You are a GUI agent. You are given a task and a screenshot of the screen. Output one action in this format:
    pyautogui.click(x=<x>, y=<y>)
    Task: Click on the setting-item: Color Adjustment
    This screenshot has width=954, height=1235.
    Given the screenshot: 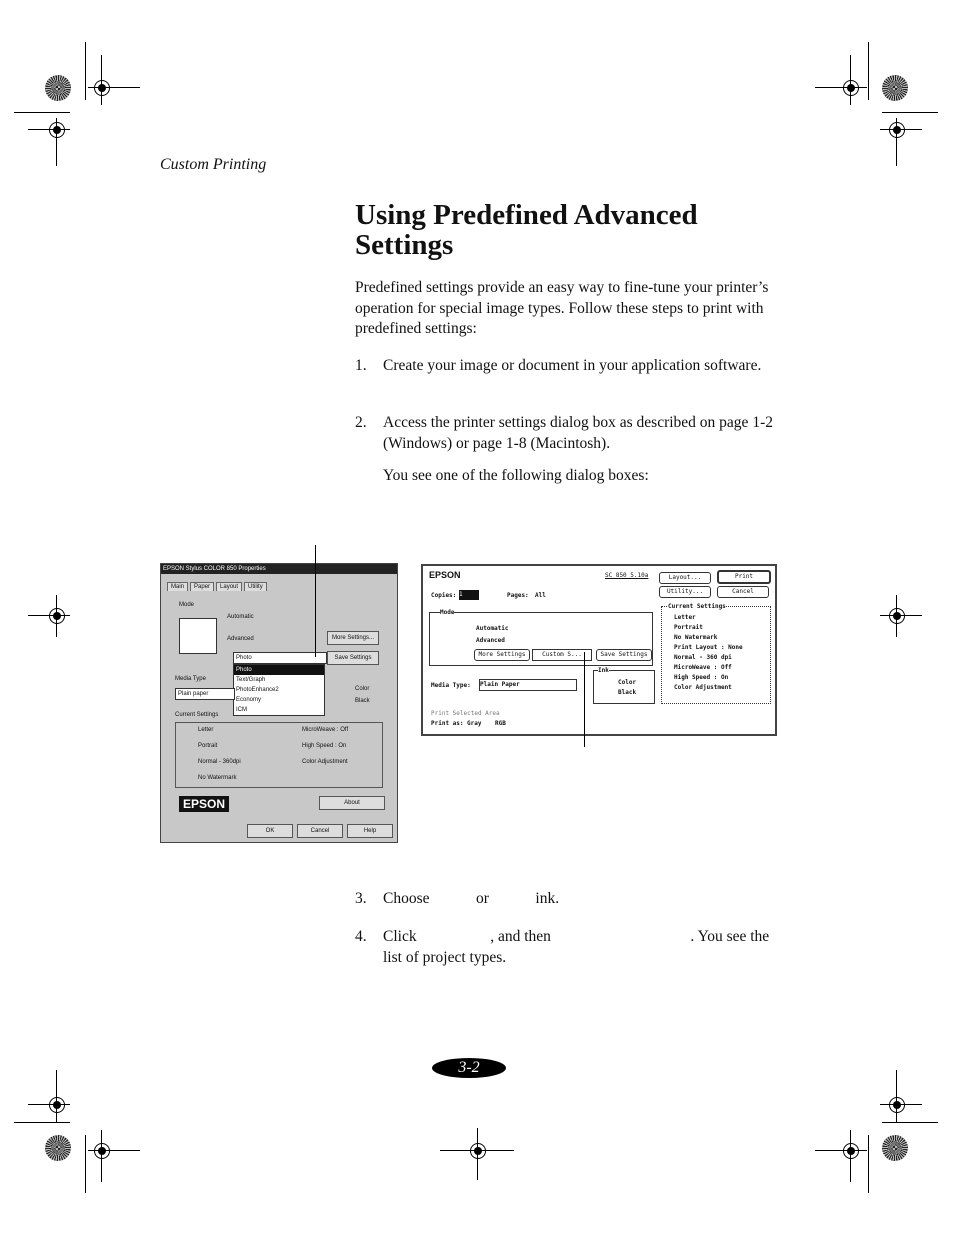 What is the action you would take?
    pyautogui.click(x=325, y=762)
    